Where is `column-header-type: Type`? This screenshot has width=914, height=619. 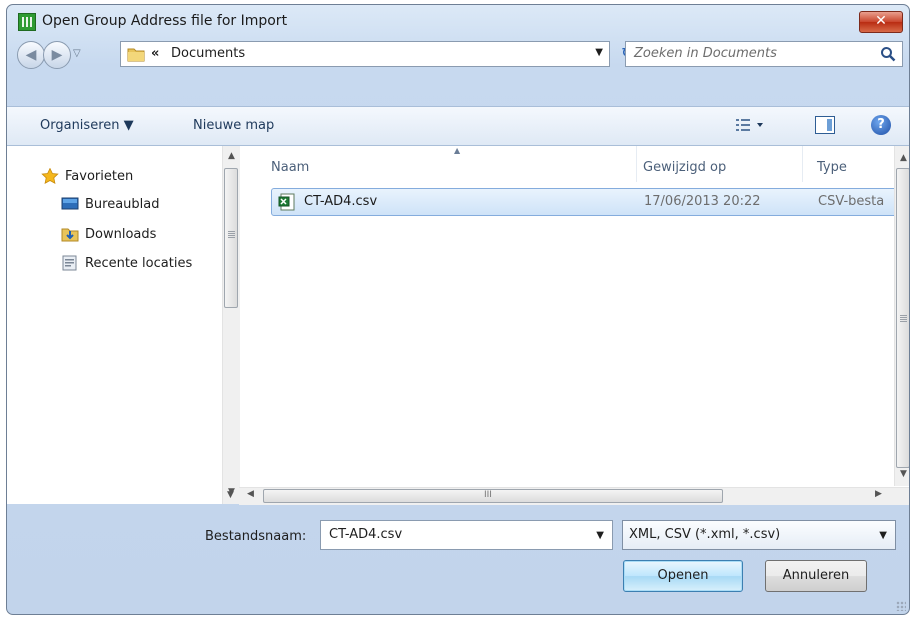 column-header-type: Type is located at coordinates (832, 167).